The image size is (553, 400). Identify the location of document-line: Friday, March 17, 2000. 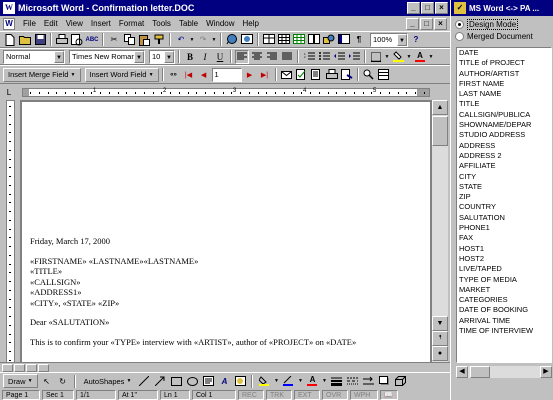
(230, 241).